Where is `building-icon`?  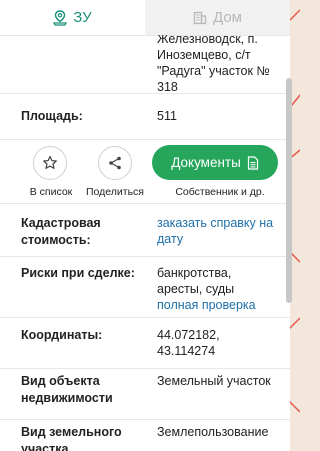
building-icon is located at coordinates (200, 17).